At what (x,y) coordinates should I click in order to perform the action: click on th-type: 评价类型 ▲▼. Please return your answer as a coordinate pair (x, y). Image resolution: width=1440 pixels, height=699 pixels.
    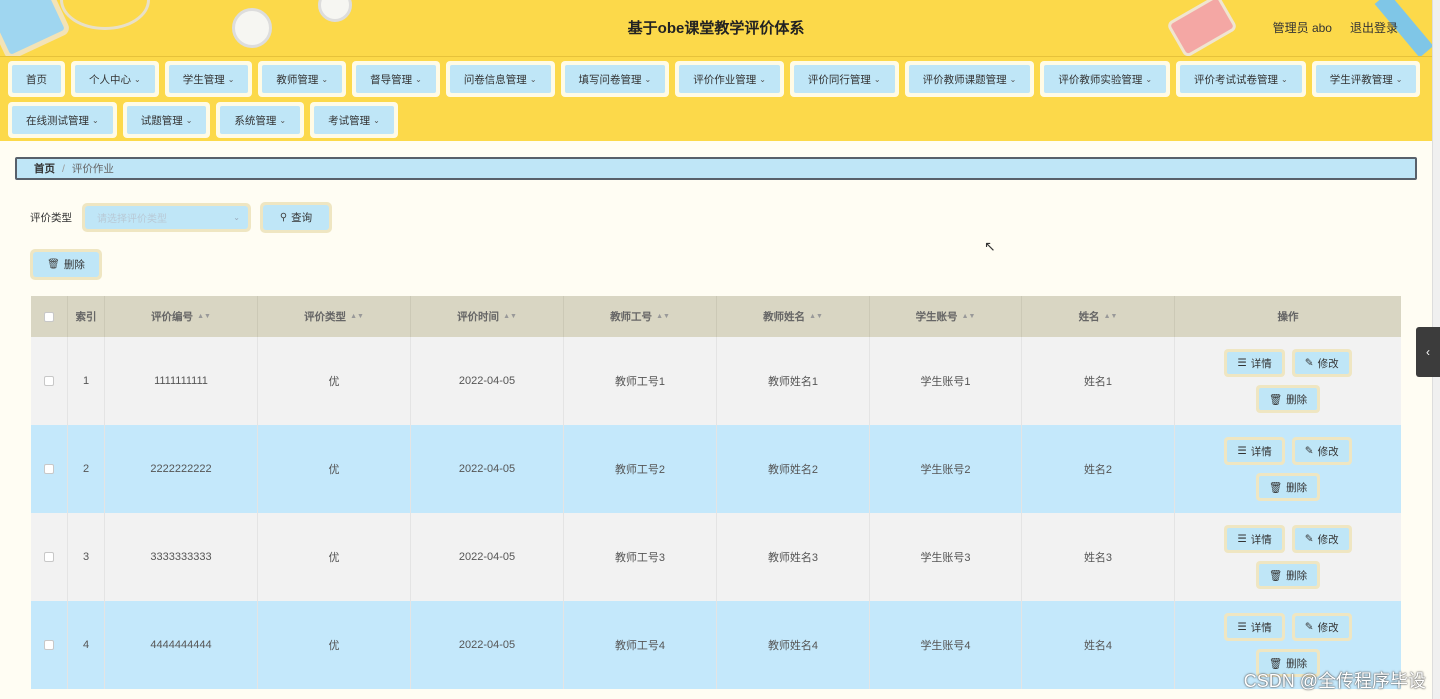
    Looking at the image, I should click on (334, 316).